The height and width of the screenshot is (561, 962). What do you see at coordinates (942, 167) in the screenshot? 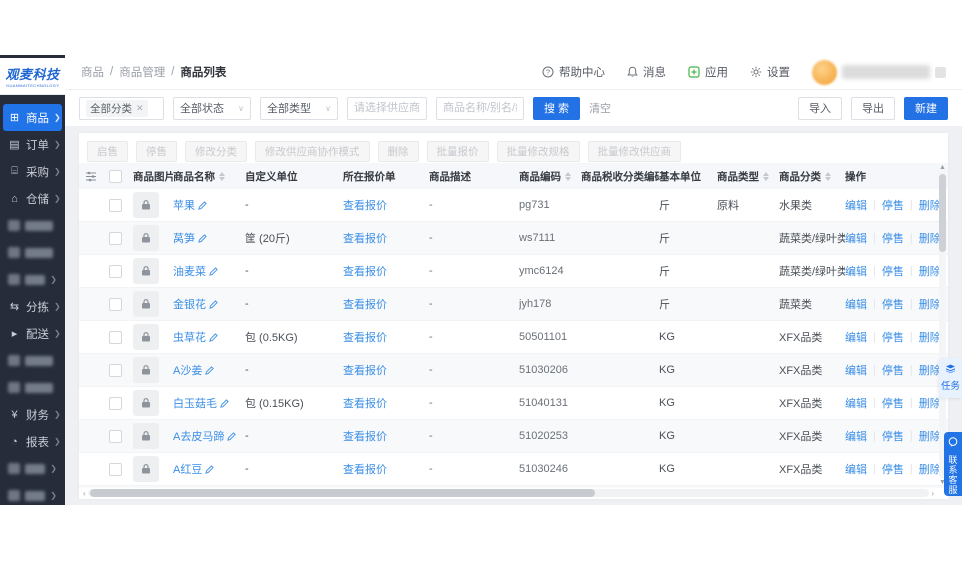
I see `scroll-up-icon: ▲` at bounding box center [942, 167].